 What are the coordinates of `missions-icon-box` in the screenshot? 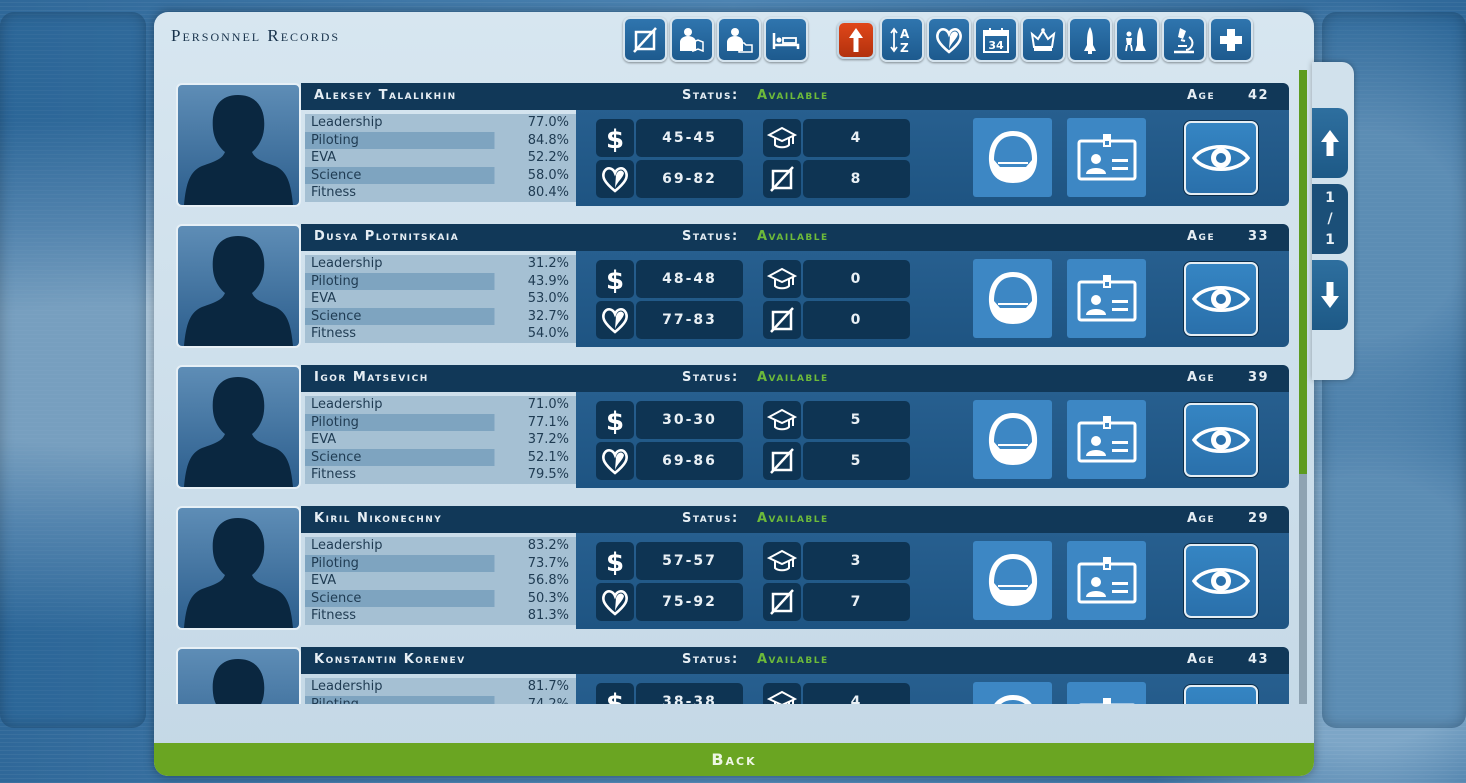 It's located at (782, 320).